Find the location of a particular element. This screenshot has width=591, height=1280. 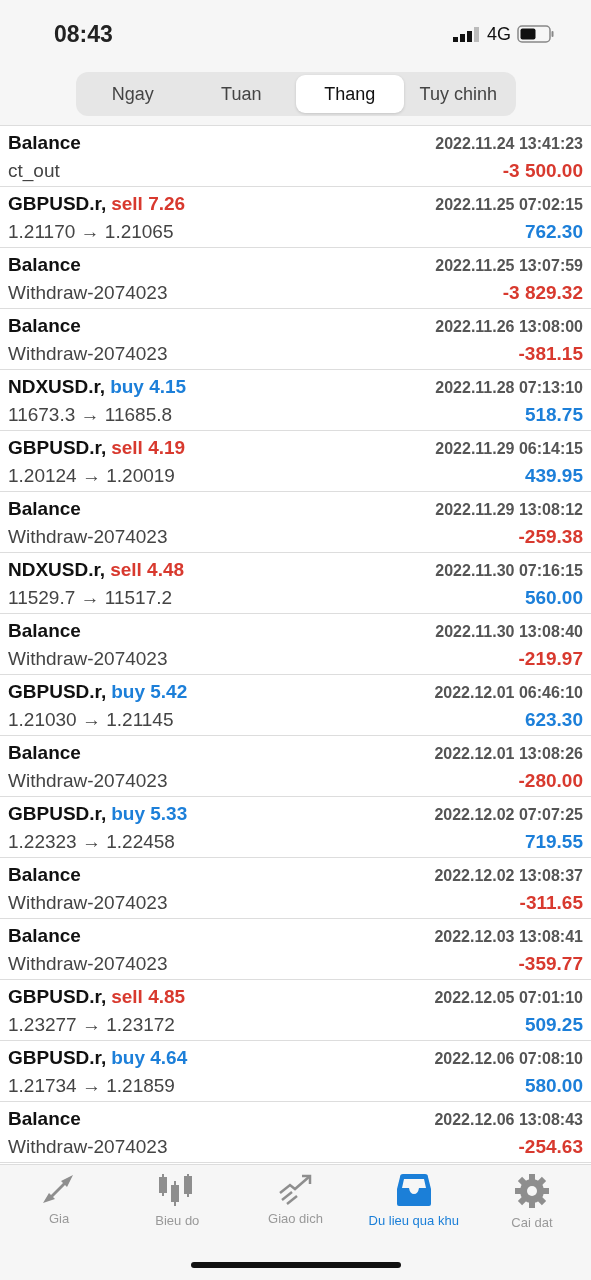

timestamp: 2022.12.01 13:08:26 is located at coordinates (508, 754).